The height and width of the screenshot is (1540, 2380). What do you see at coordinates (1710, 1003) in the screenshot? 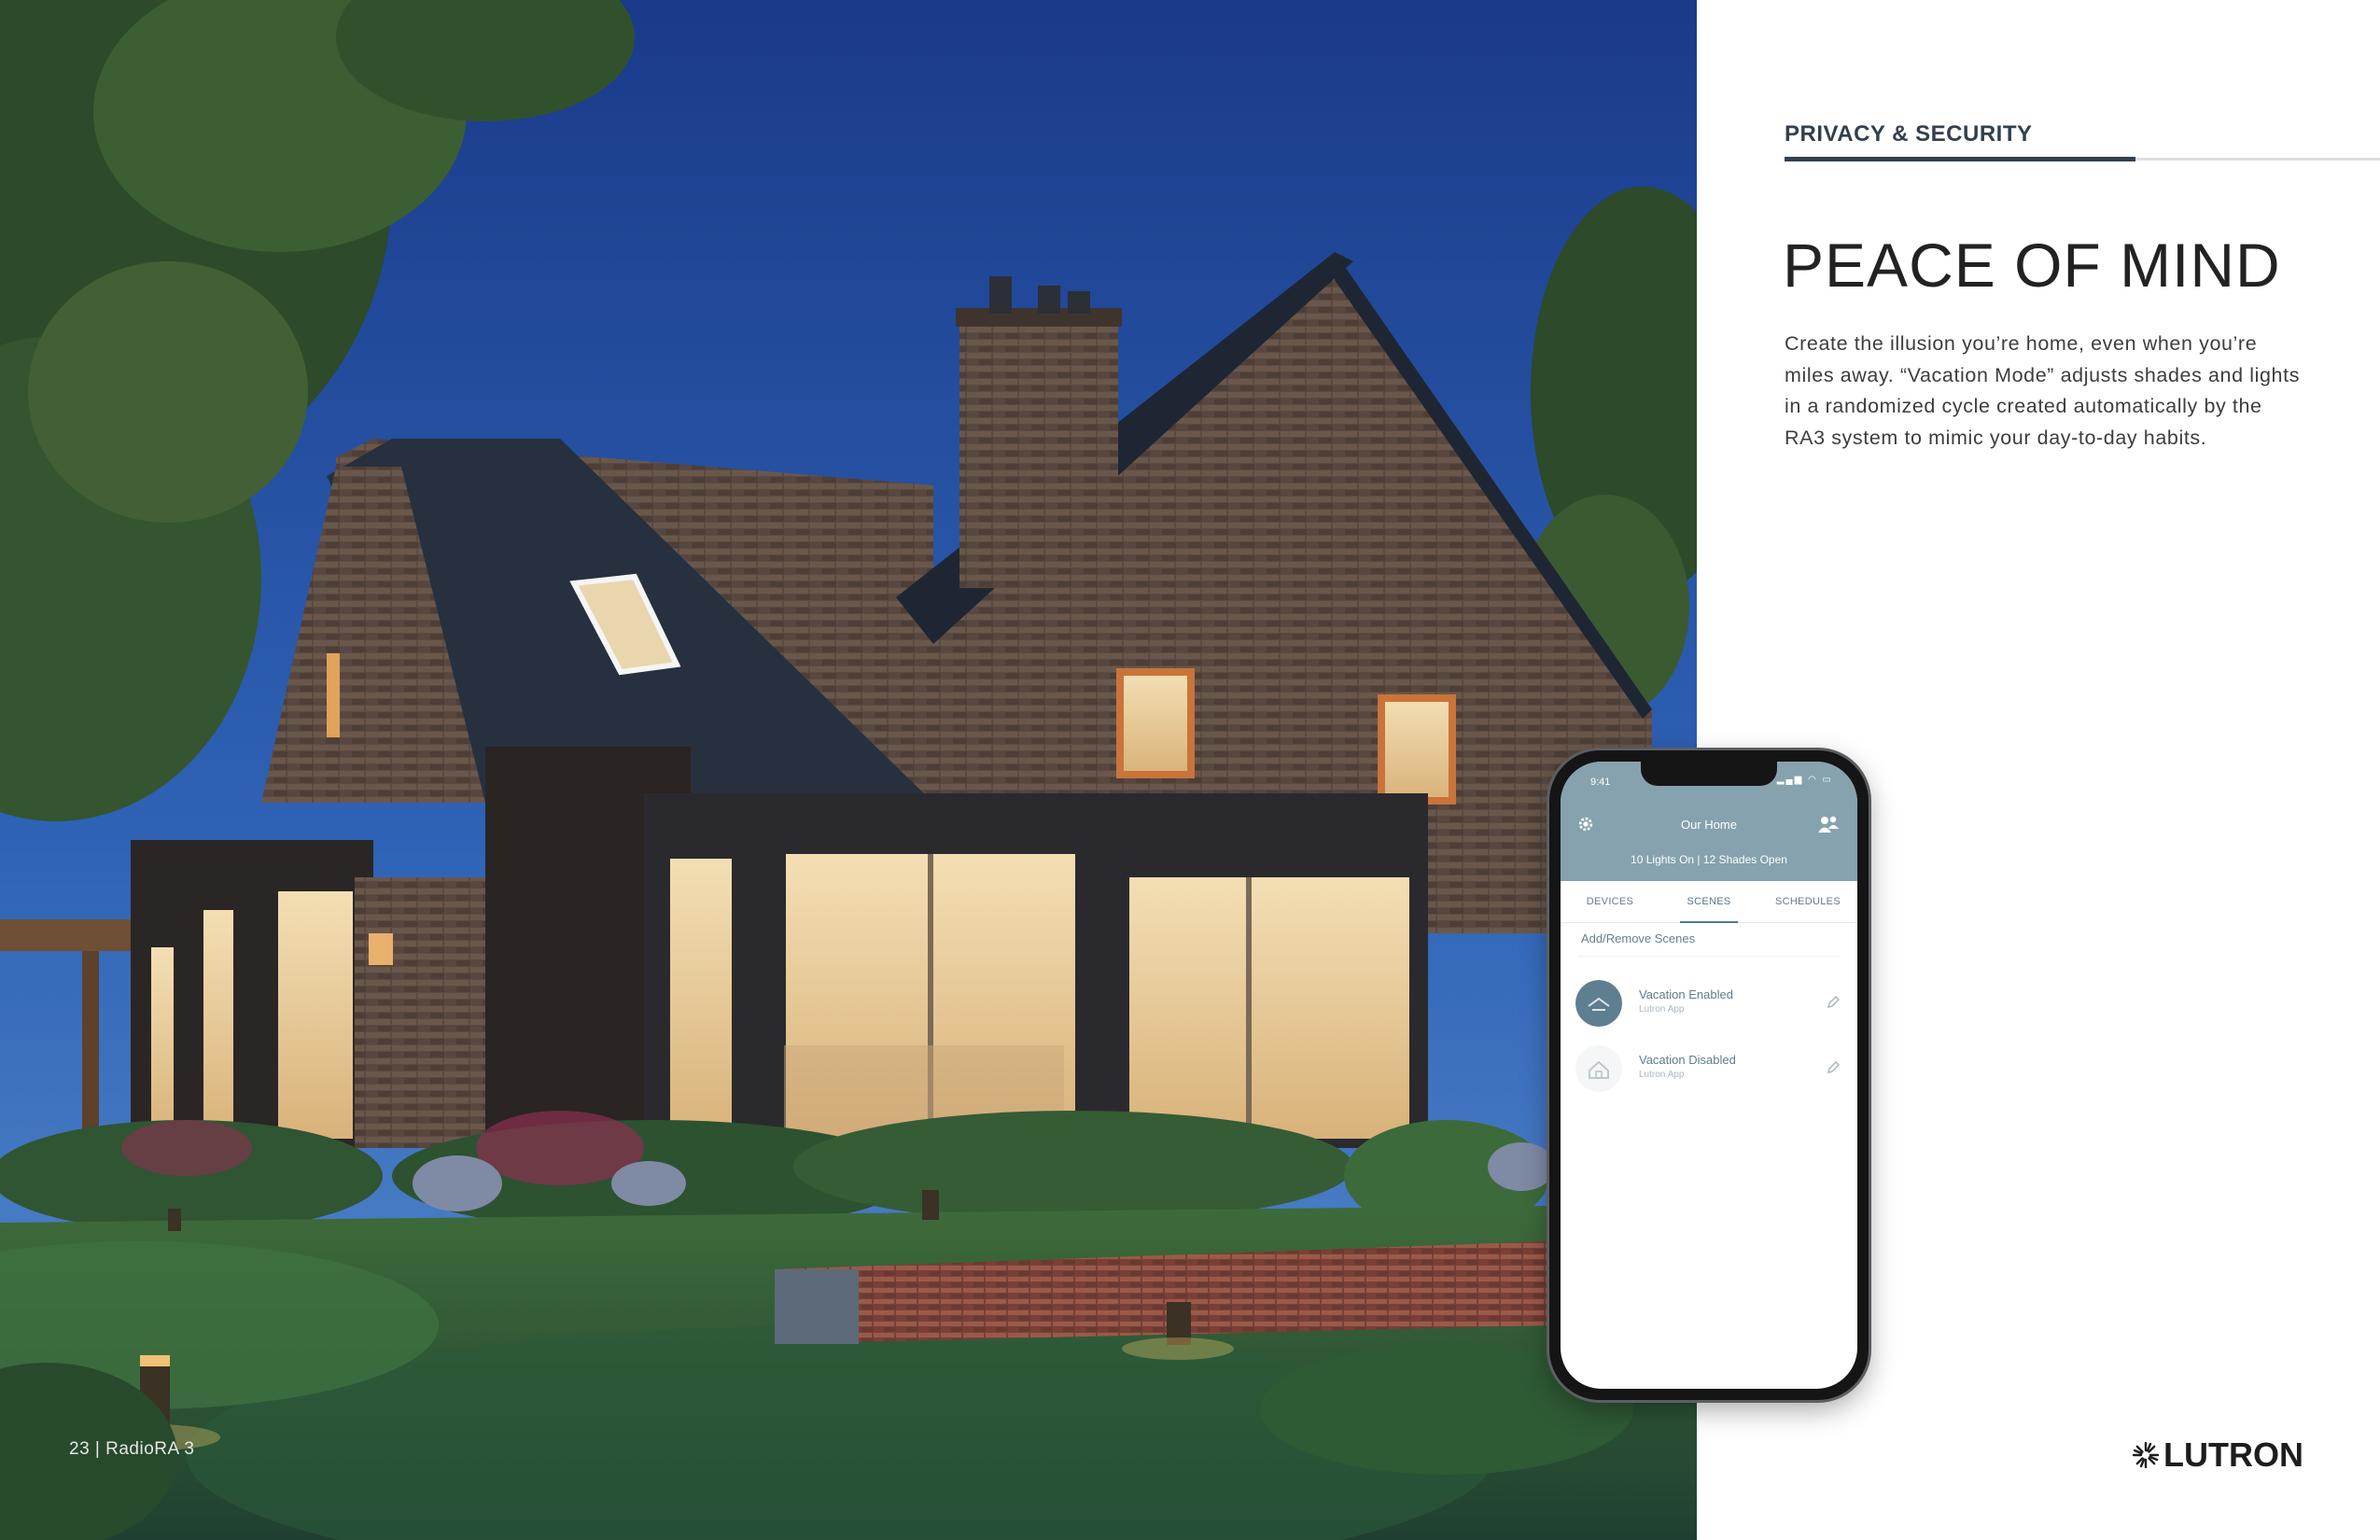
I see `scene-item-vacation-enabled: Vacation Enabled Lutron App` at bounding box center [1710, 1003].